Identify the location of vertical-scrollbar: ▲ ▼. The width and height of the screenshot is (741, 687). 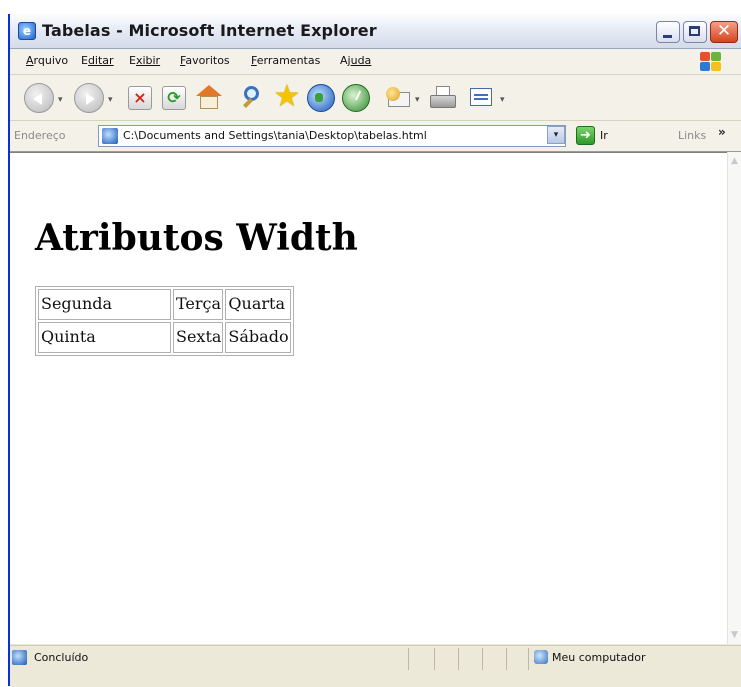
(734, 398).